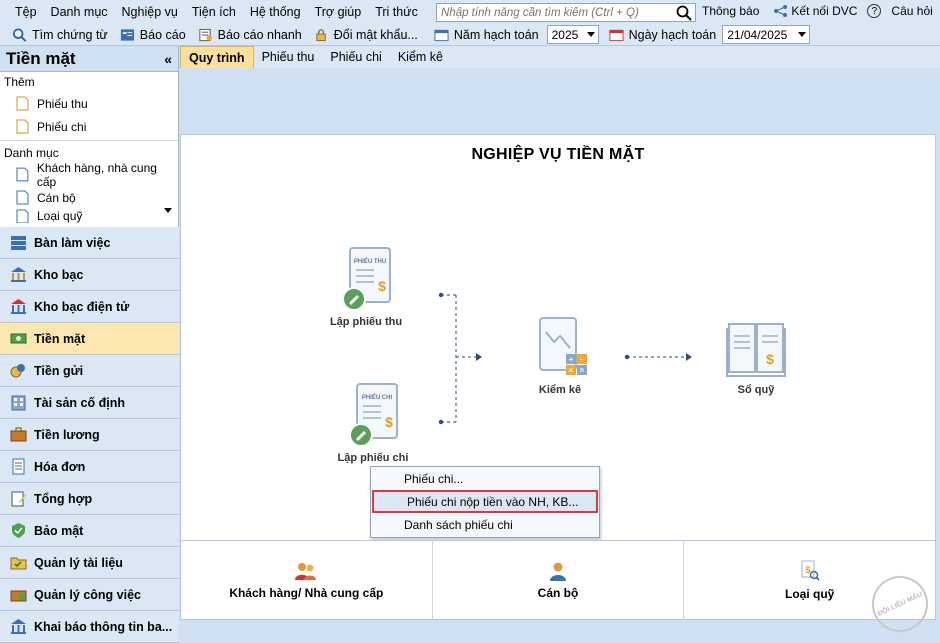 The height and width of the screenshot is (643, 940). What do you see at coordinates (563, 346) in the screenshot?
I see `inventory-calculator-icon: + − × =` at bounding box center [563, 346].